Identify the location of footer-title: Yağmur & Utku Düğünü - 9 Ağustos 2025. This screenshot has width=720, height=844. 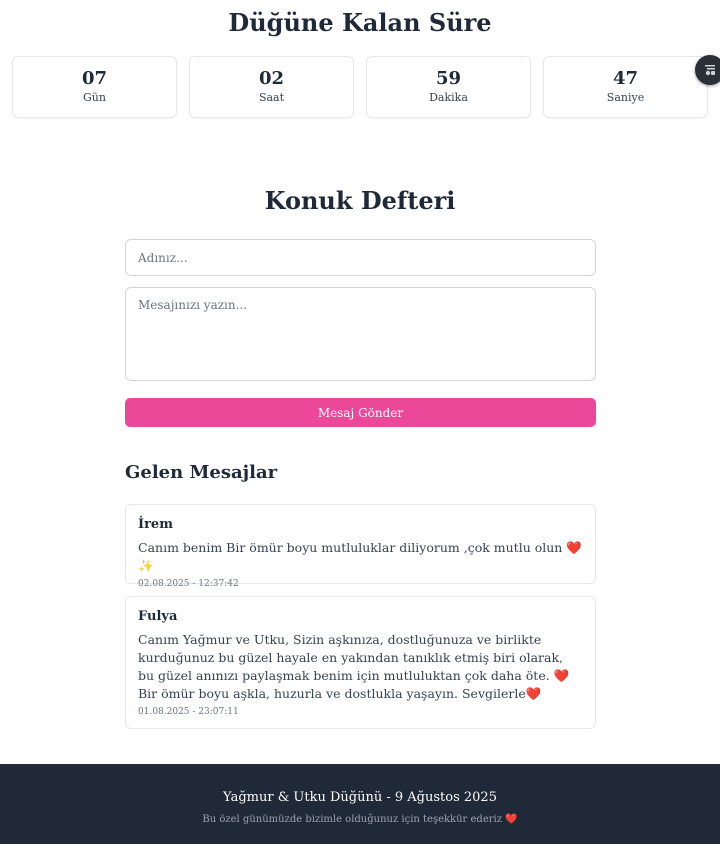
(360, 797).